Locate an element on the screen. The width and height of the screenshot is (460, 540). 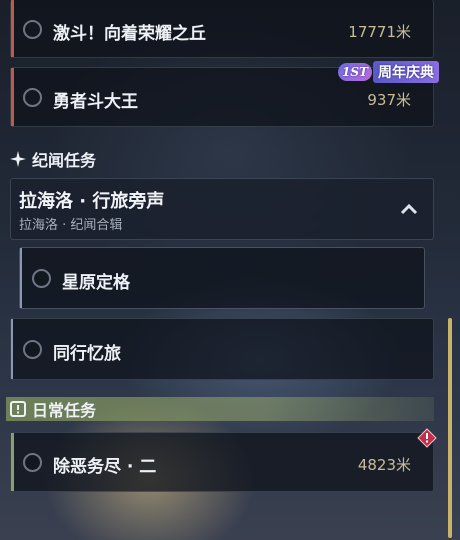
quest-title: 同行忆旅 is located at coordinates (87, 354).